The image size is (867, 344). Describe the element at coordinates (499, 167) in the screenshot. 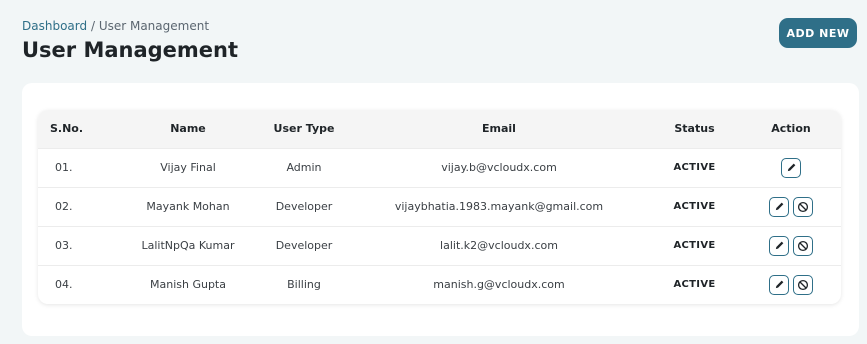

I see `cell-email: vijay.b@vcloudx.com` at that location.